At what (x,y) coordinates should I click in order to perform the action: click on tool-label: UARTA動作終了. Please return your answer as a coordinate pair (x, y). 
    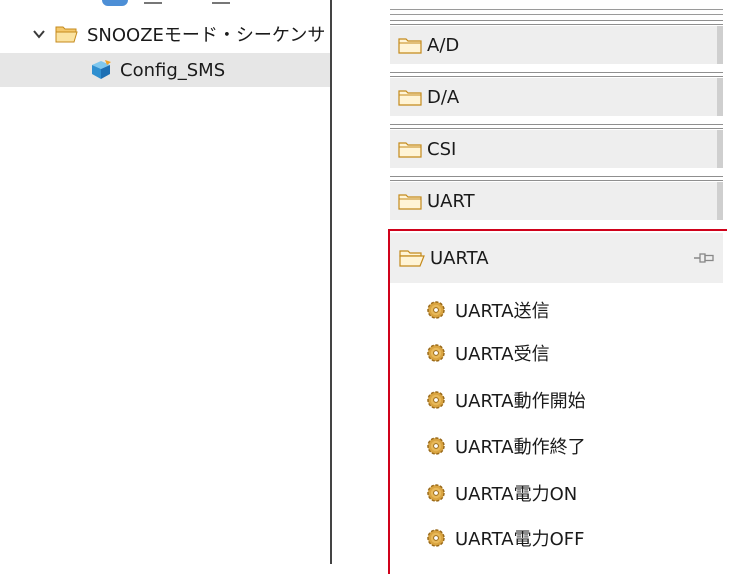
    Looking at the image, I should click on (520, 447).